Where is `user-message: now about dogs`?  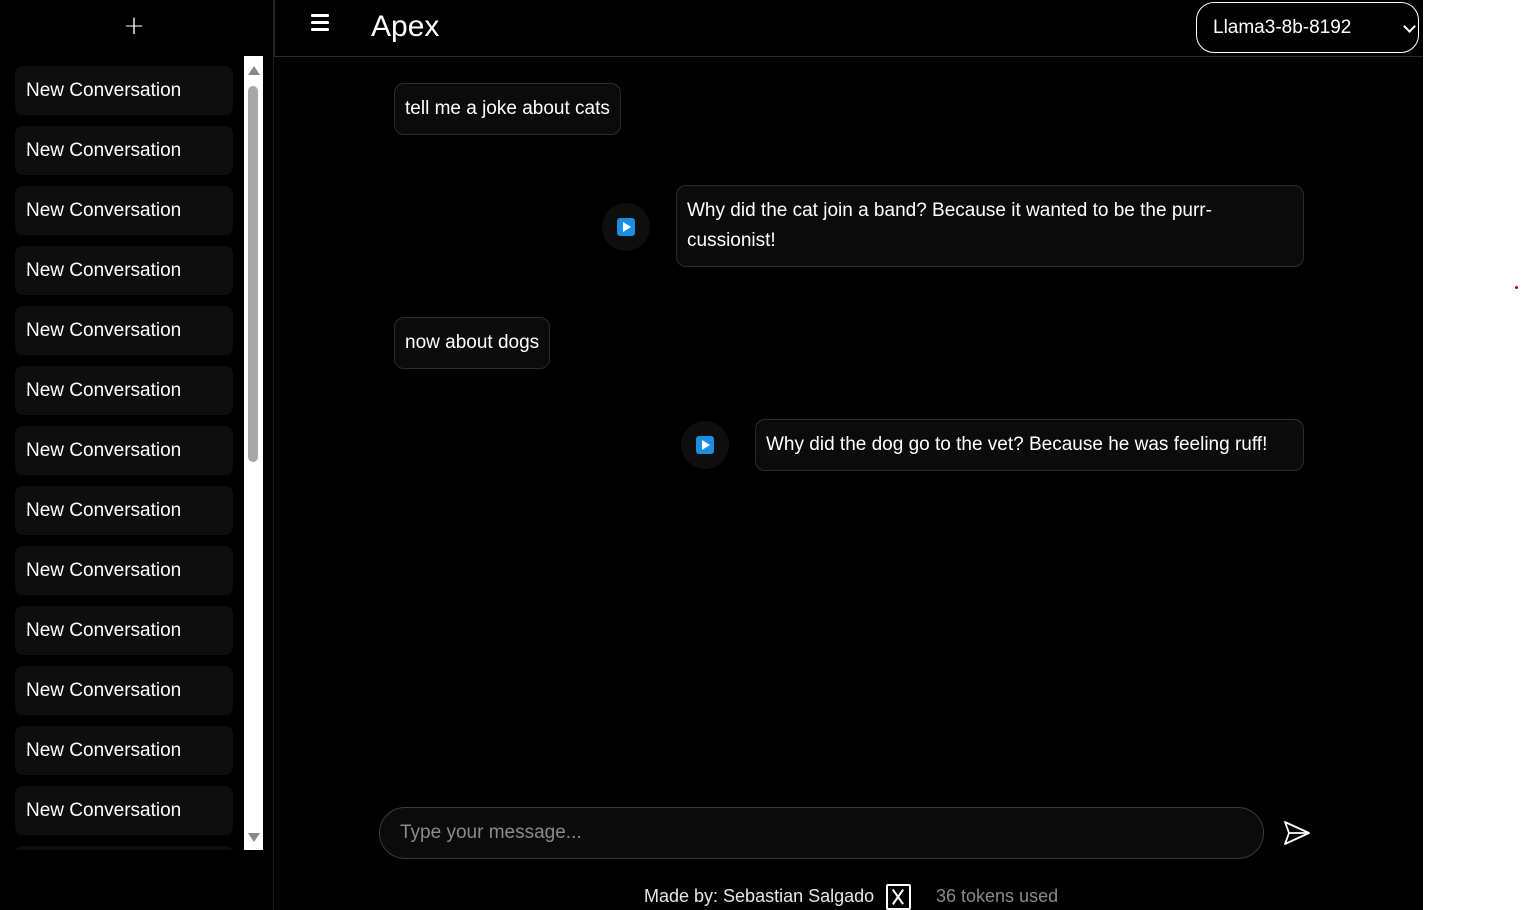
user-message: now about dogs is located at coordinates (472, 343).